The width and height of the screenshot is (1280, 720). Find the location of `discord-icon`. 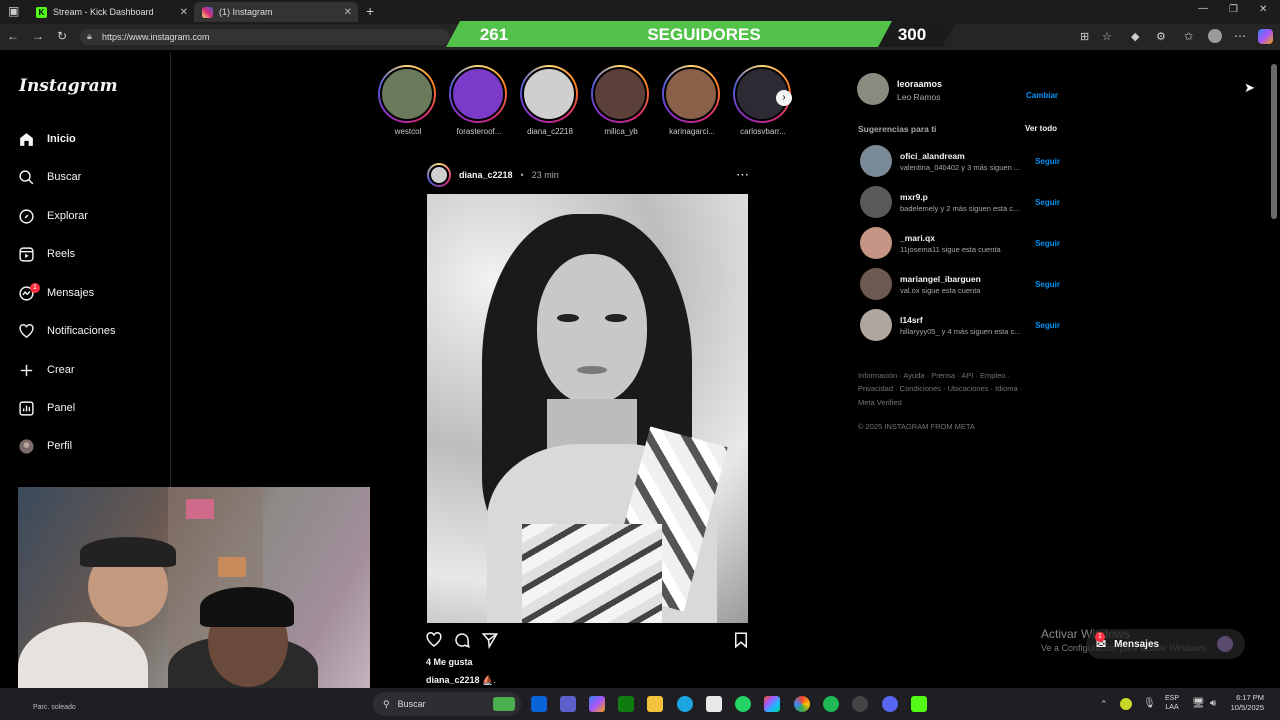

discord-icon is located at coordinates (890, 704).